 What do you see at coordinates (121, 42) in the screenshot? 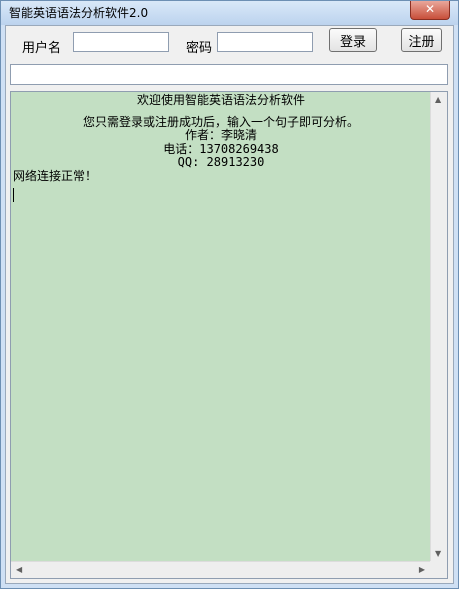
I see `username-input` at bounding box center [121, 42].